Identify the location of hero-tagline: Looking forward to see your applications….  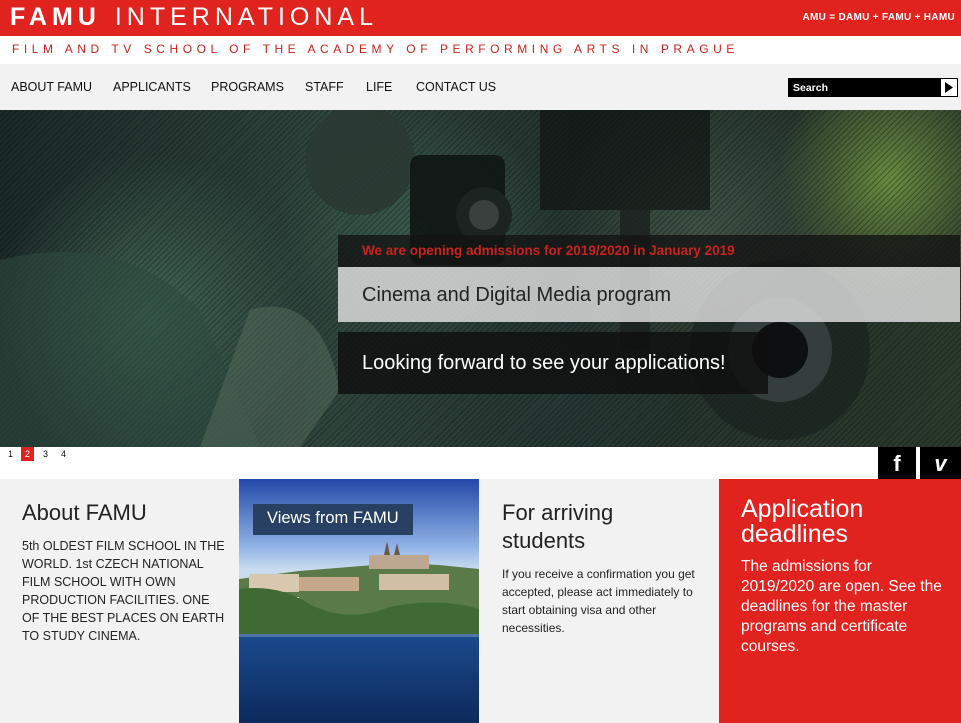
(553, 363).